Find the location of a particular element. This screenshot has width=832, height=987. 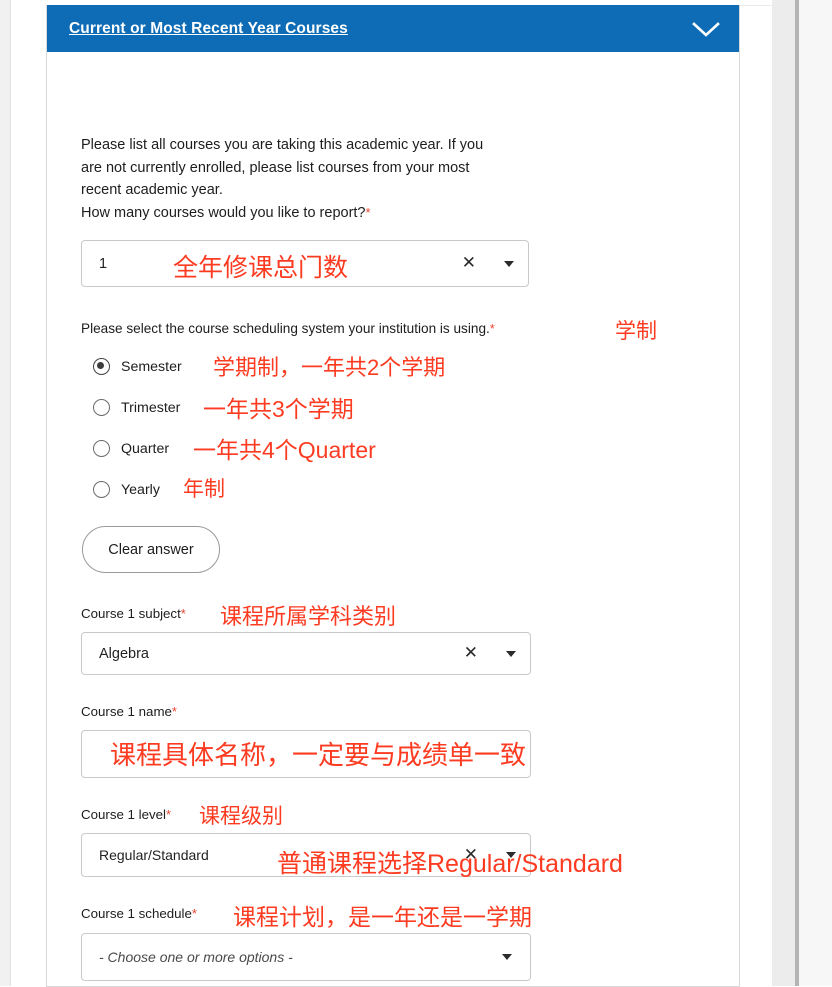

course1-name-label-text: Course 1 name is located at coordinates (126, 711).